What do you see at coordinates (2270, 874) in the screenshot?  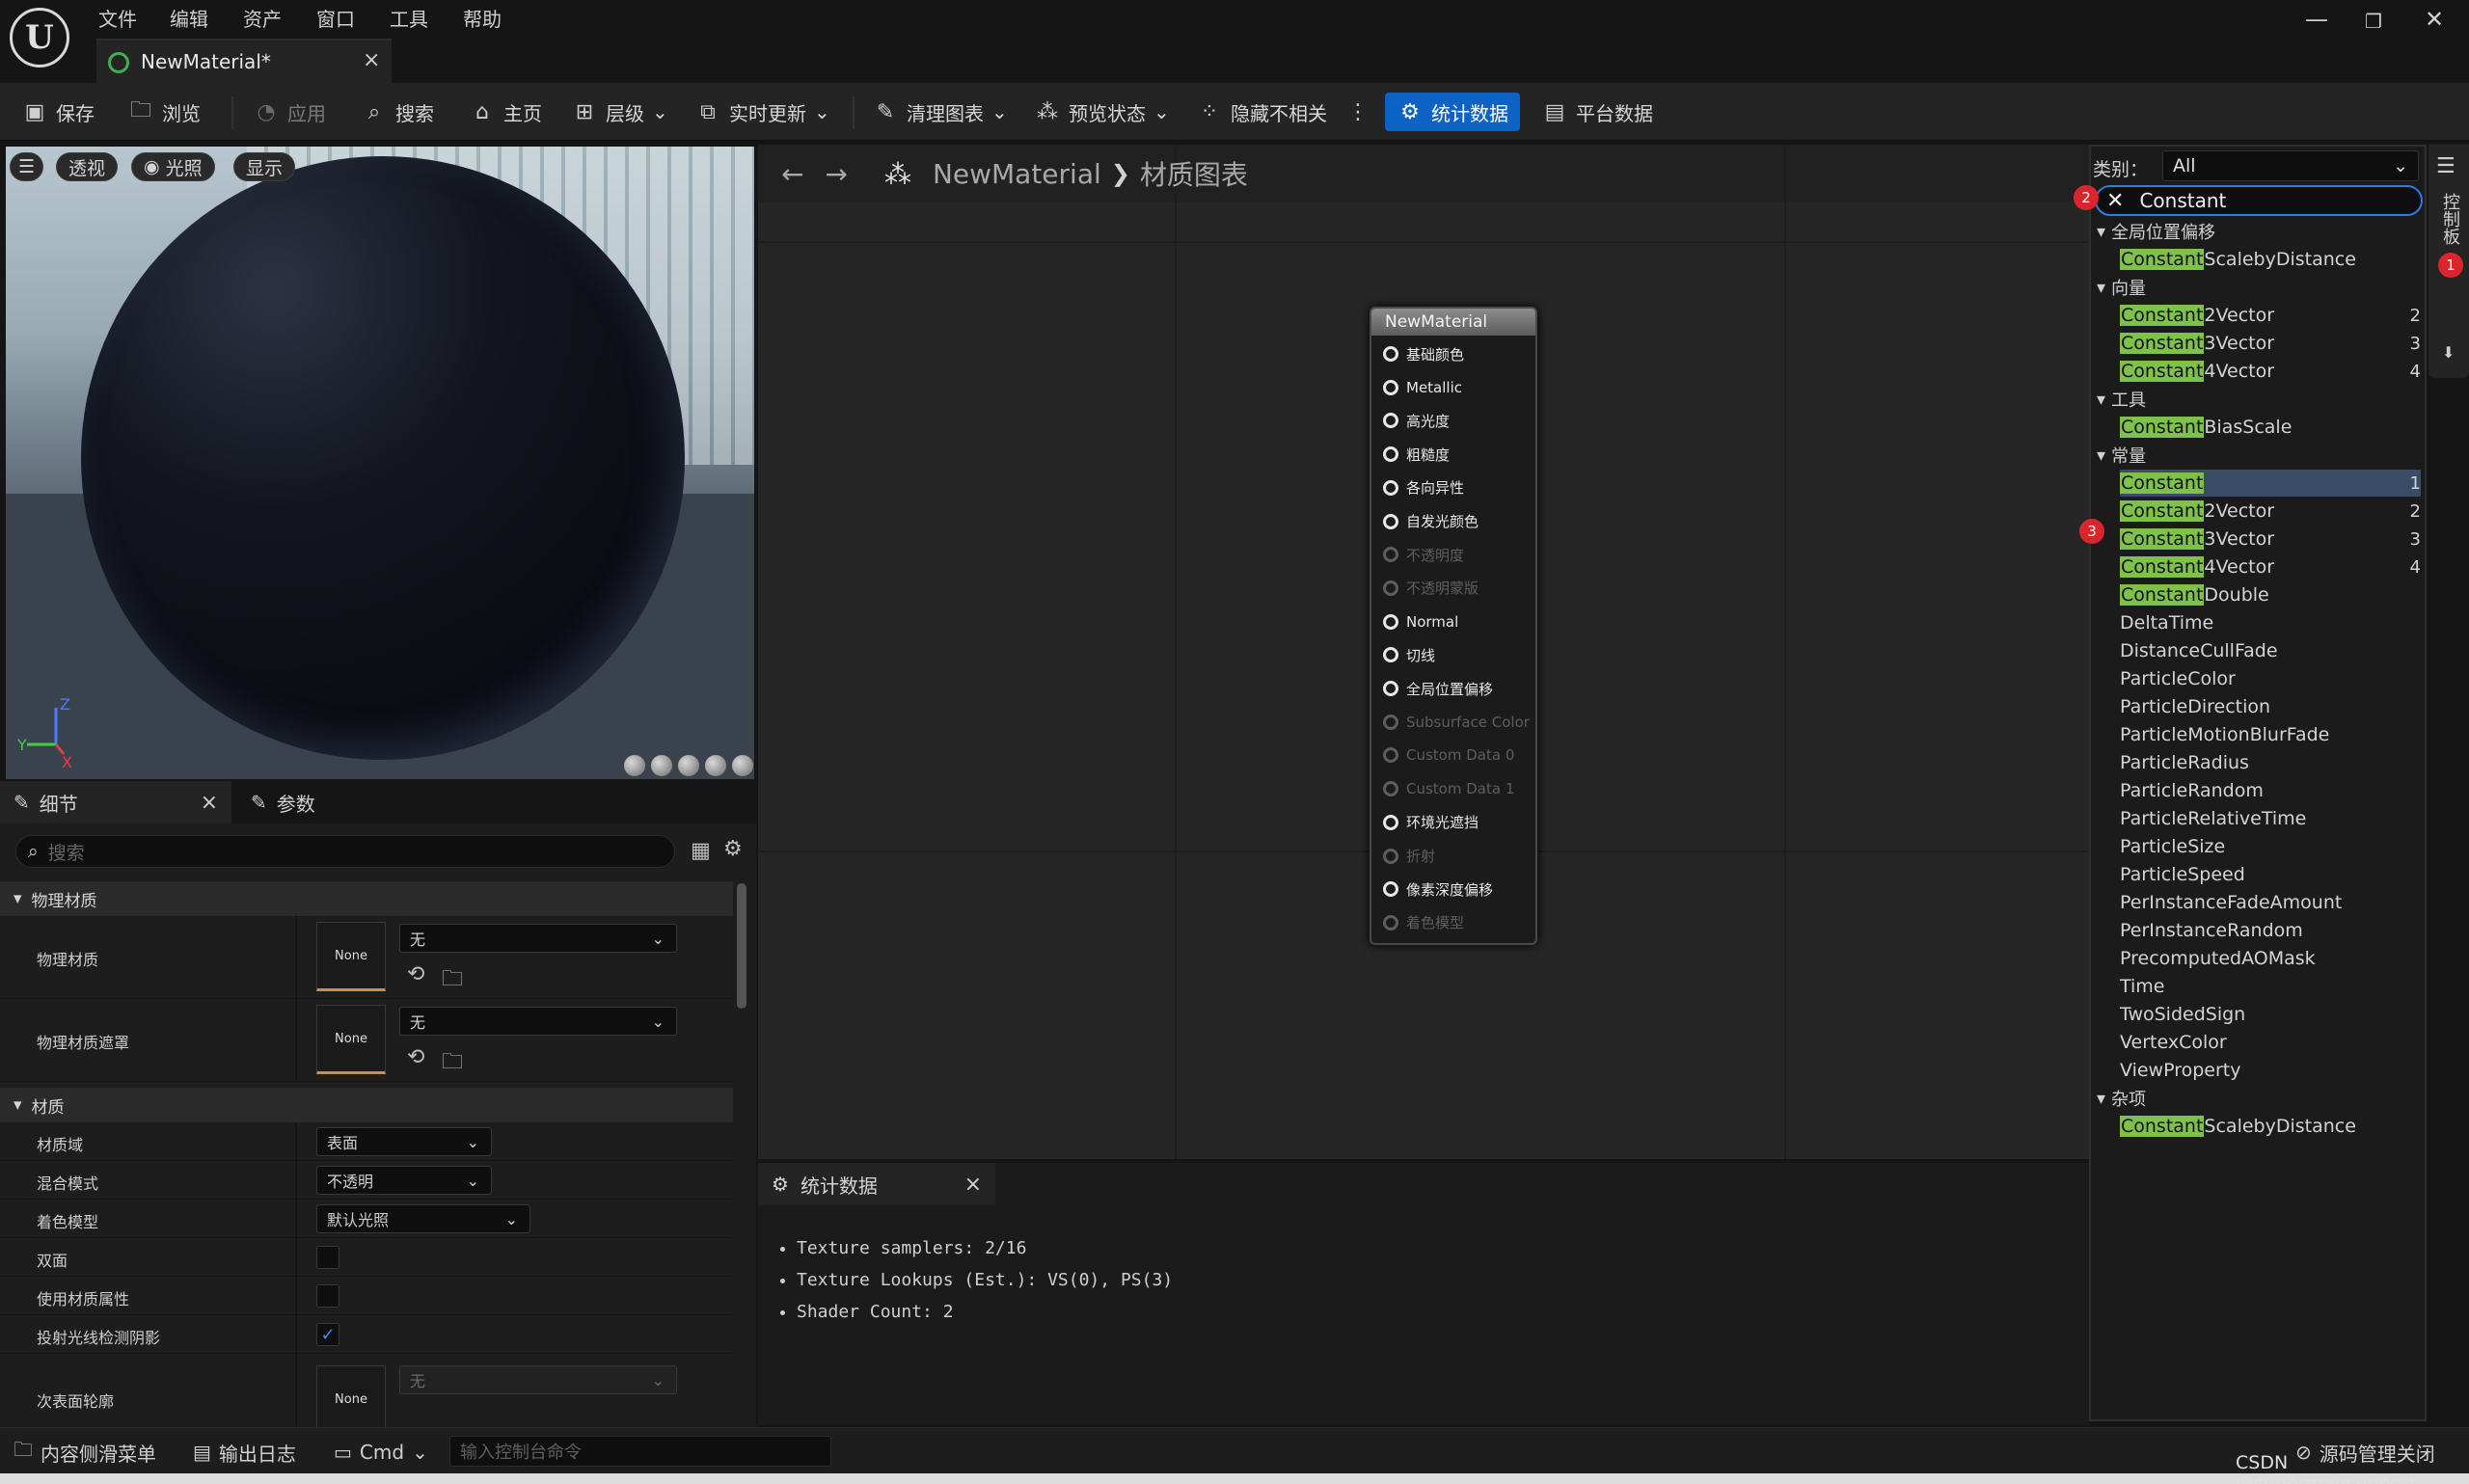 I see `palette-item: ParticleSpeed` at bounding box center [2270, 874].